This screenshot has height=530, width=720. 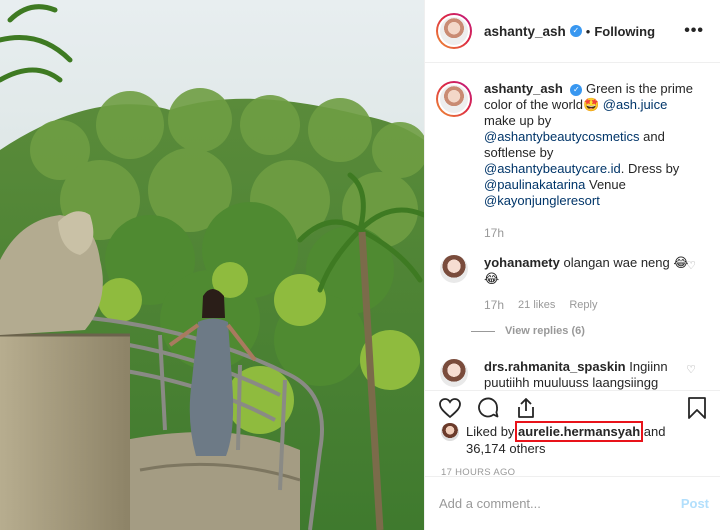 What do you see at coordinates (587, 331) in the screenshot?
I see `view-replies-button: View replies (6)` at bounding box center [587, 331].